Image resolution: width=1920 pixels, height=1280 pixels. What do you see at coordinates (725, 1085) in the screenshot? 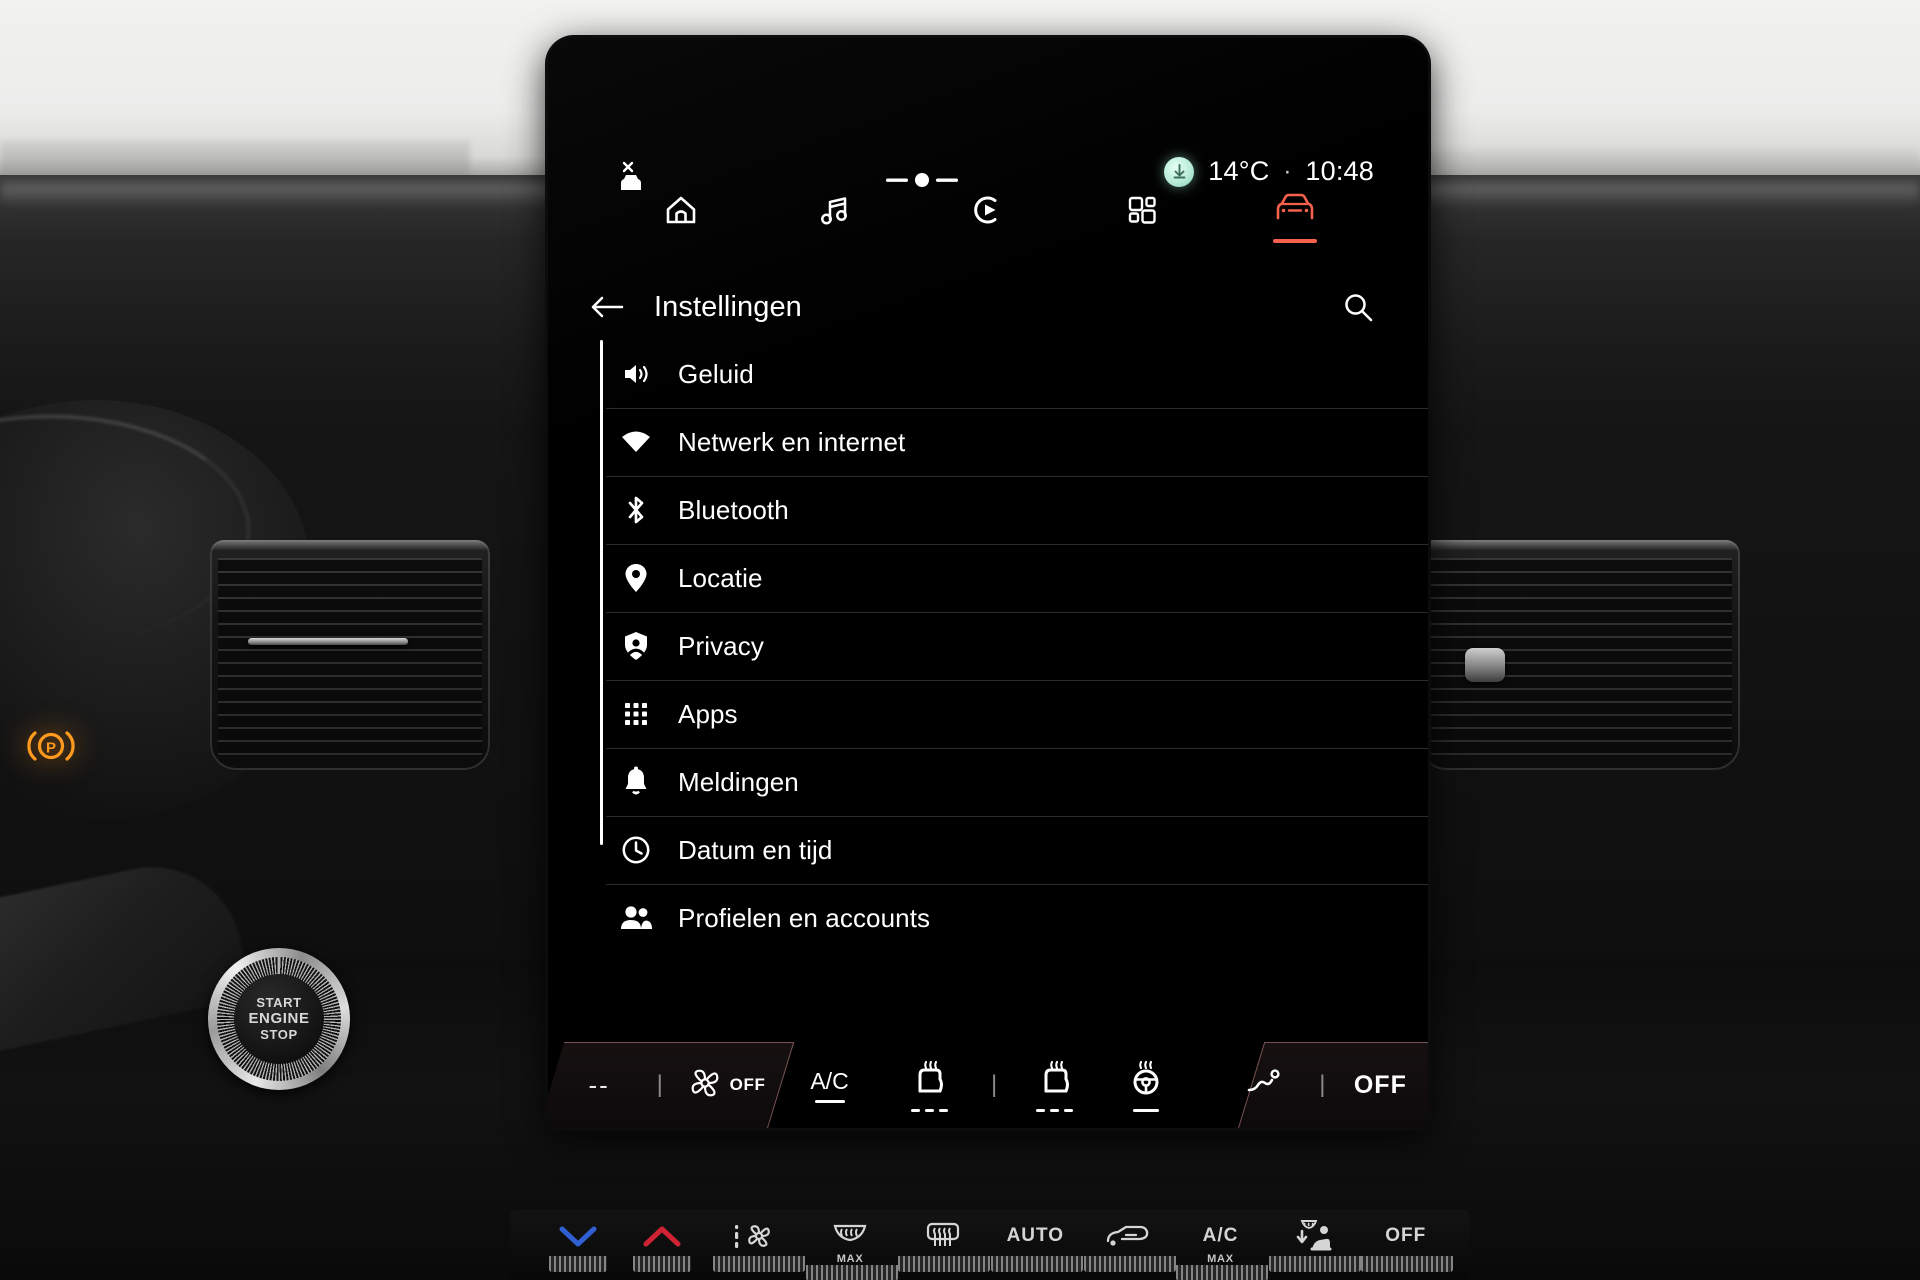
I see `climate-fan-button: OFF` at bounding box center [725, 1085].